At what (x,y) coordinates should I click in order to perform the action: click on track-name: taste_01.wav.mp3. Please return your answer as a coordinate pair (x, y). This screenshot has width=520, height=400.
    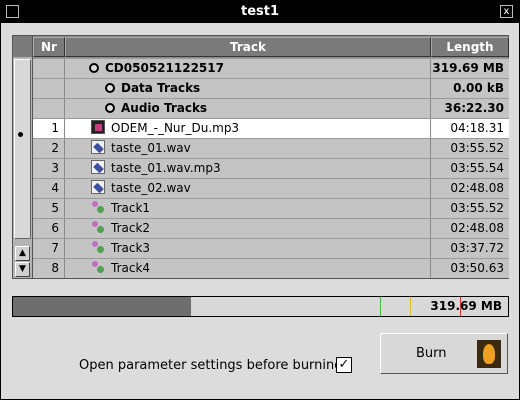
    Looking at the image, I should click on (166, 168).